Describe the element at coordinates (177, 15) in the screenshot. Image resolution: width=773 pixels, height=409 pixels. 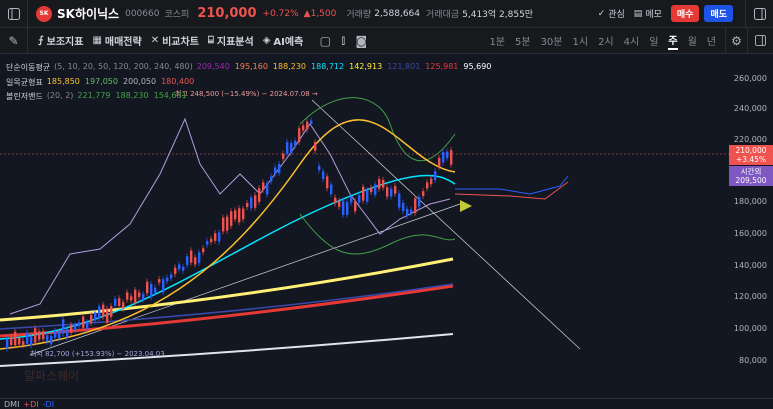
I see `market-name: 코스피` at that location.